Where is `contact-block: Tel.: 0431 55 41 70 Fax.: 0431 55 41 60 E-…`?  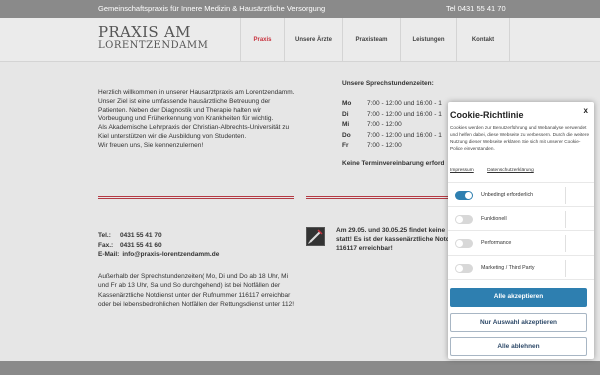 contact-block: Tel.: 0431 55 41 70 Fax.: 0431 55 41 60 E-… is located at coordinates (198, 270).